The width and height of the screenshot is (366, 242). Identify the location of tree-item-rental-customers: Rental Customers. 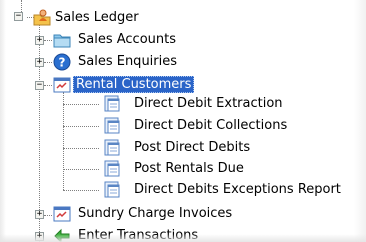
(134, 84).